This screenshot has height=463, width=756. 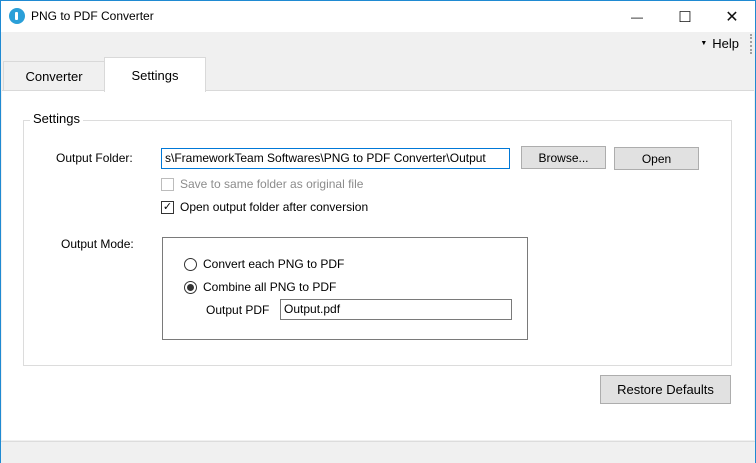 What do you see at coordinates (270, 287) in the screenshot?
I see `mode-combine-label: Combine all PNG to PDF` at bounding box center [270, 287].